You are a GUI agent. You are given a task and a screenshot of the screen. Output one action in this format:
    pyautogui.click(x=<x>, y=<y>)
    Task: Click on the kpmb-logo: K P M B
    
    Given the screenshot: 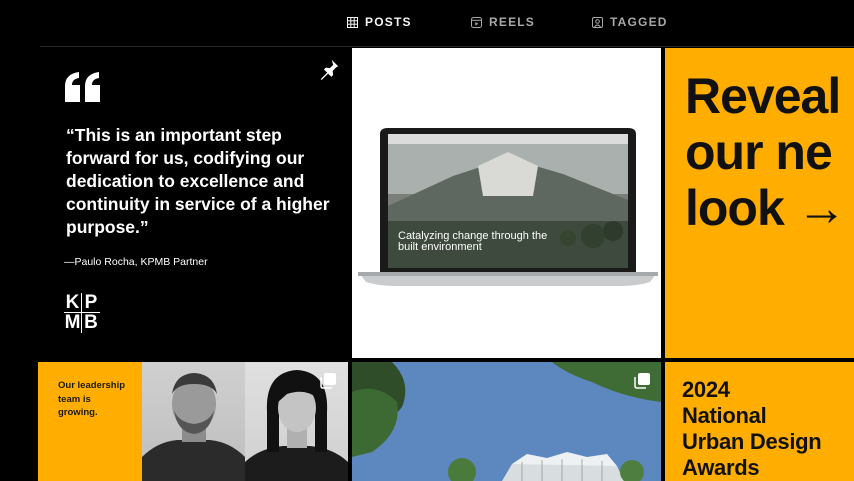 What is the action you would take?
    pyautogui.click(x=82, y=313)
    